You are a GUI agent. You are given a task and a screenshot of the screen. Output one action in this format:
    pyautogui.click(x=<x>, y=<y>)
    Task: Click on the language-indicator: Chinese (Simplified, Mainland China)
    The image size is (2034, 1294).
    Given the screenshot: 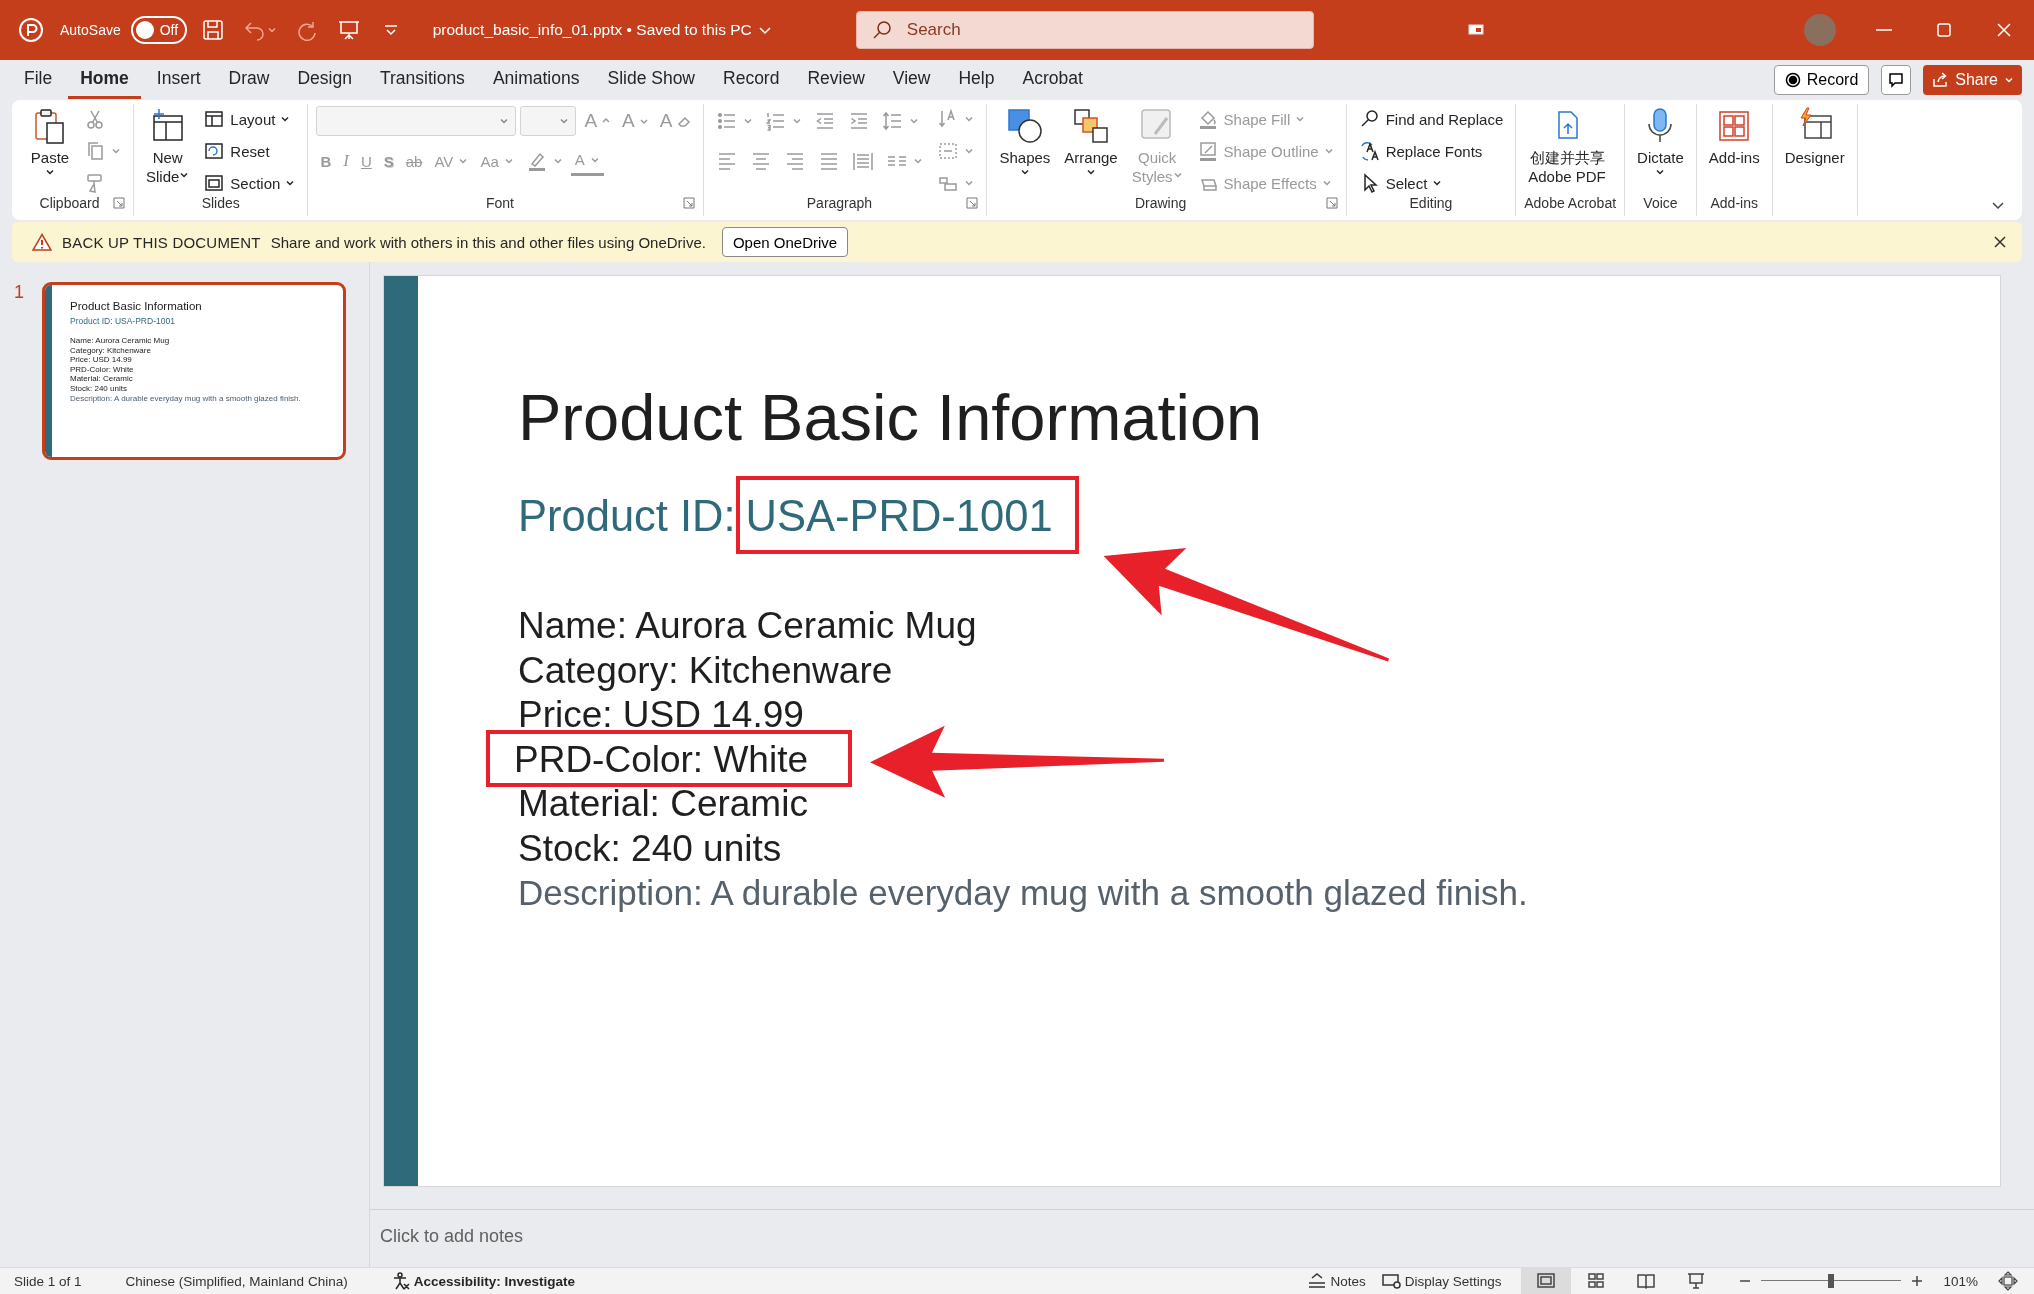 What is the action you would take?
    pyautogui.click(x=236, y=1281)
    